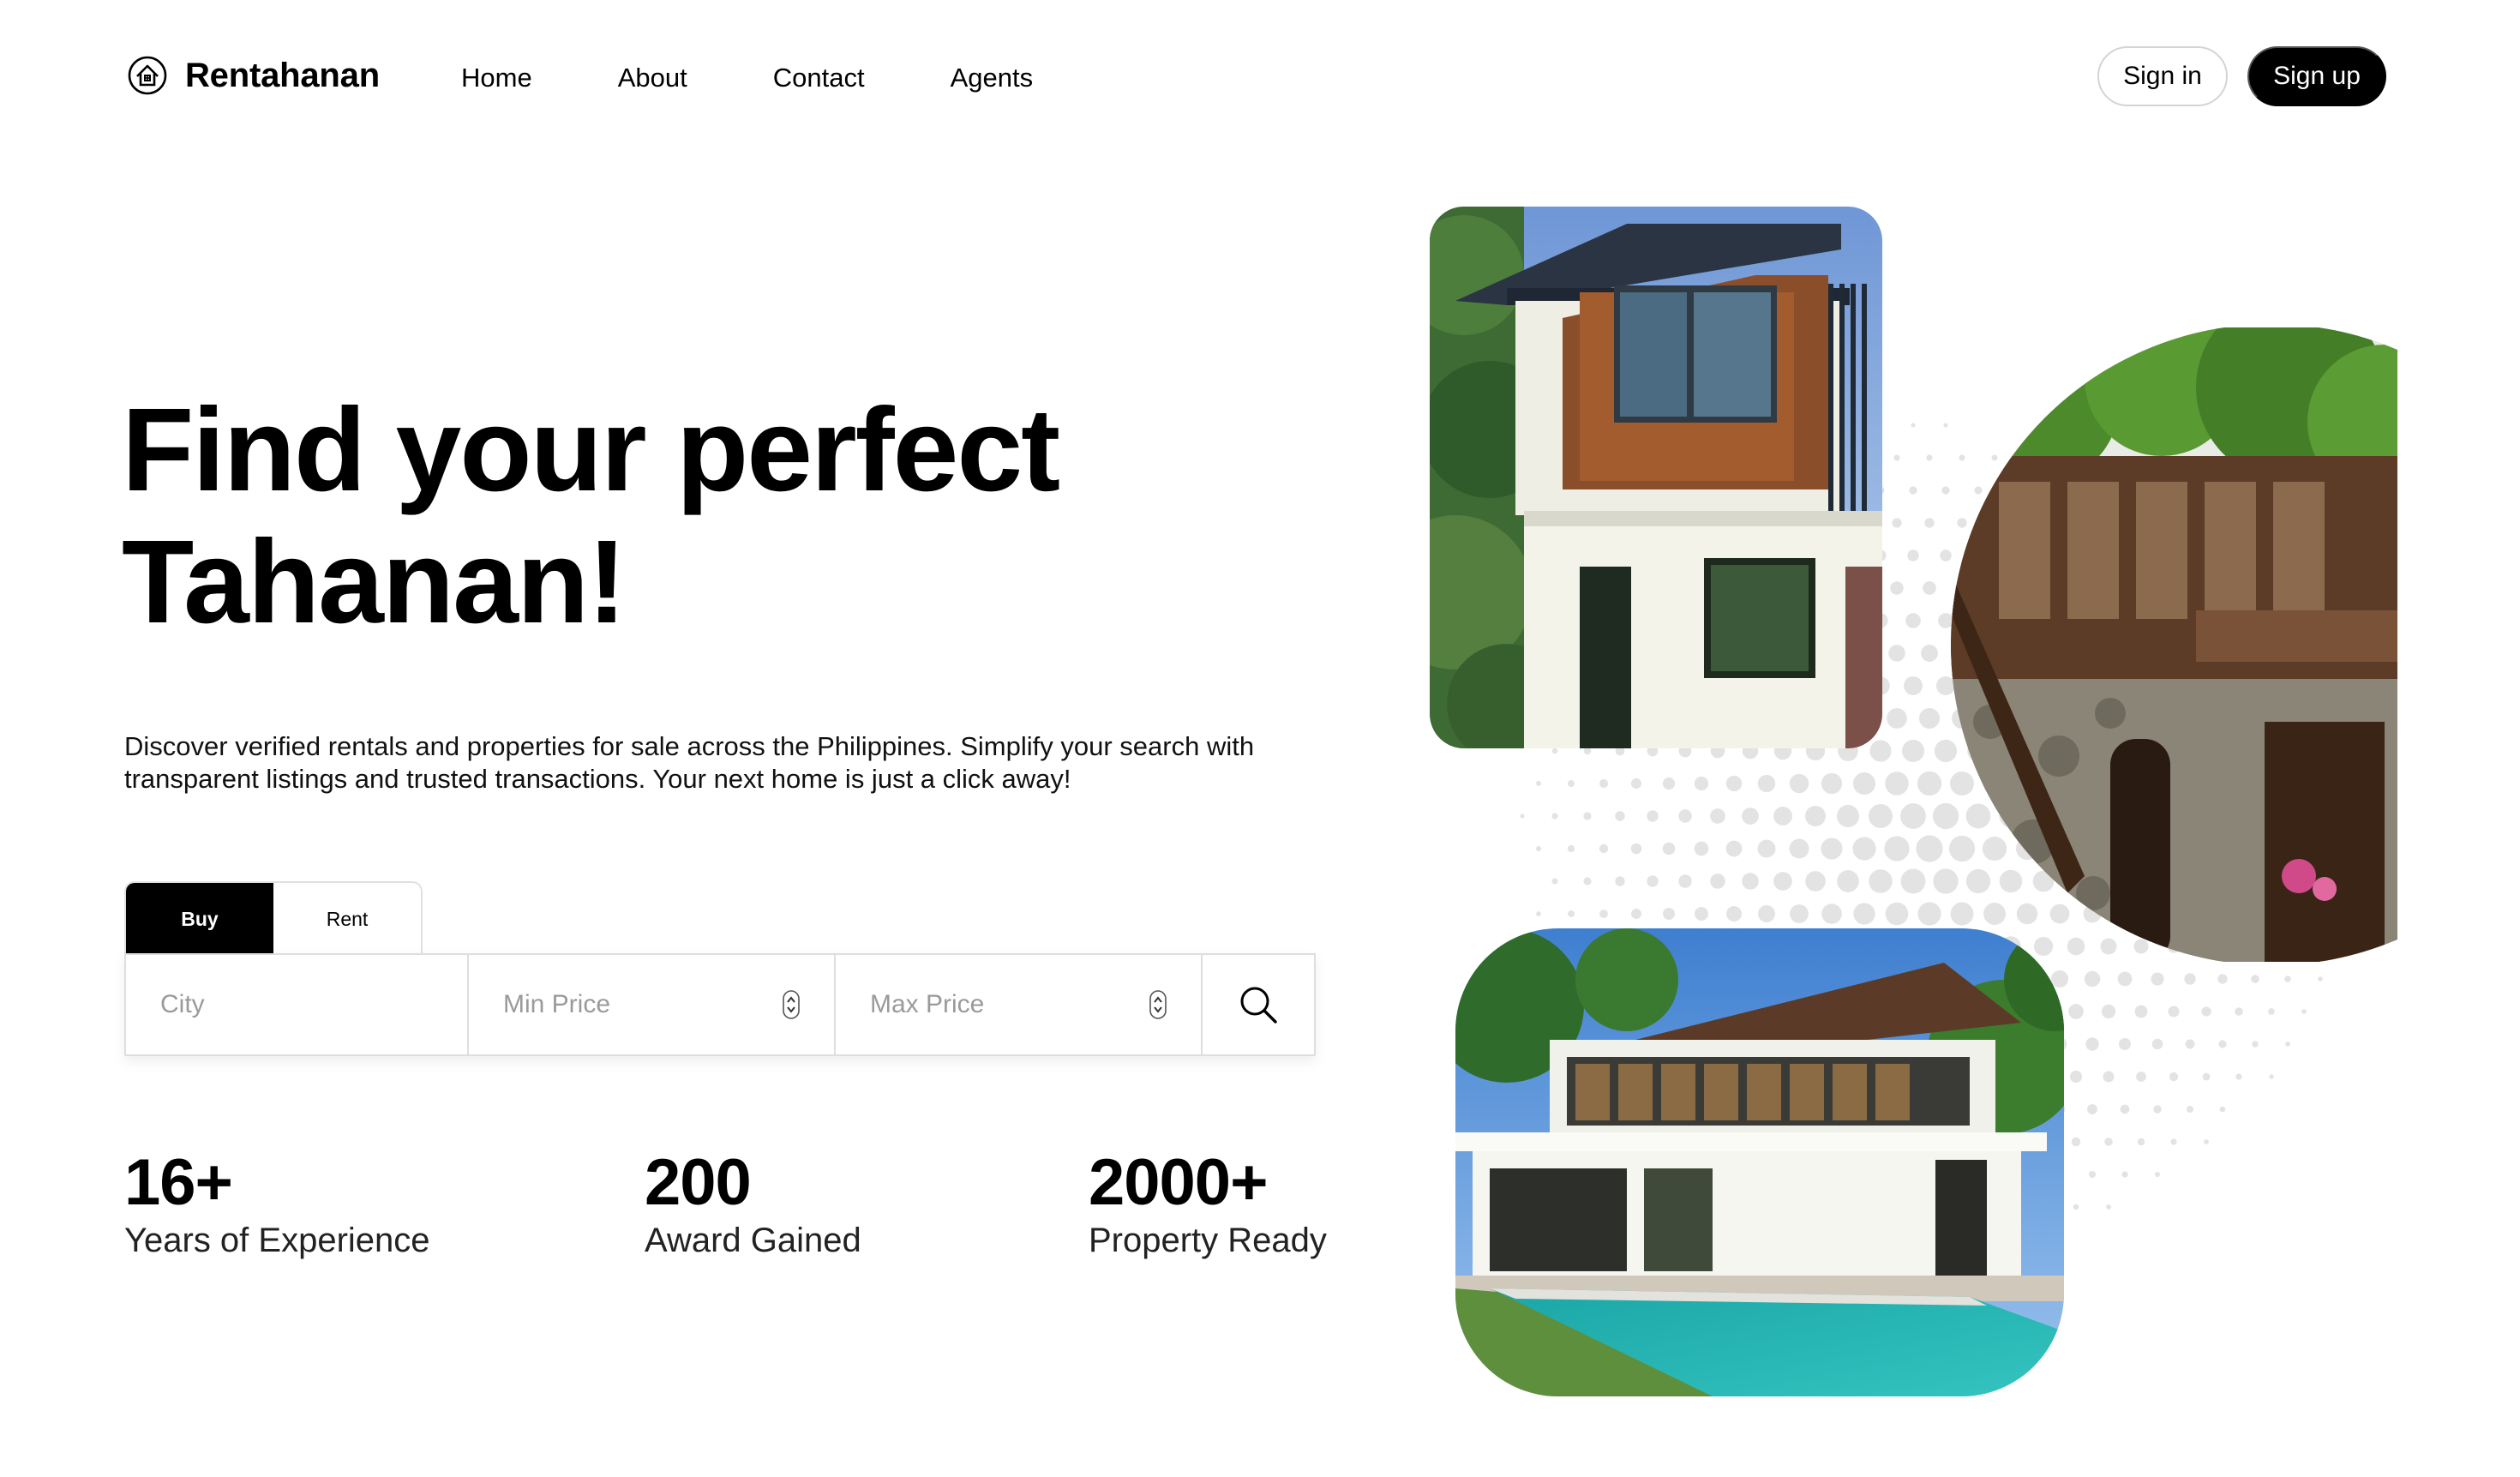 The width and height of the screenshot is (2520, 1477). What do you see at coordinates (652, 78) in the screenshot?
I see `nav-about: About` at bounding box center [652, 78].